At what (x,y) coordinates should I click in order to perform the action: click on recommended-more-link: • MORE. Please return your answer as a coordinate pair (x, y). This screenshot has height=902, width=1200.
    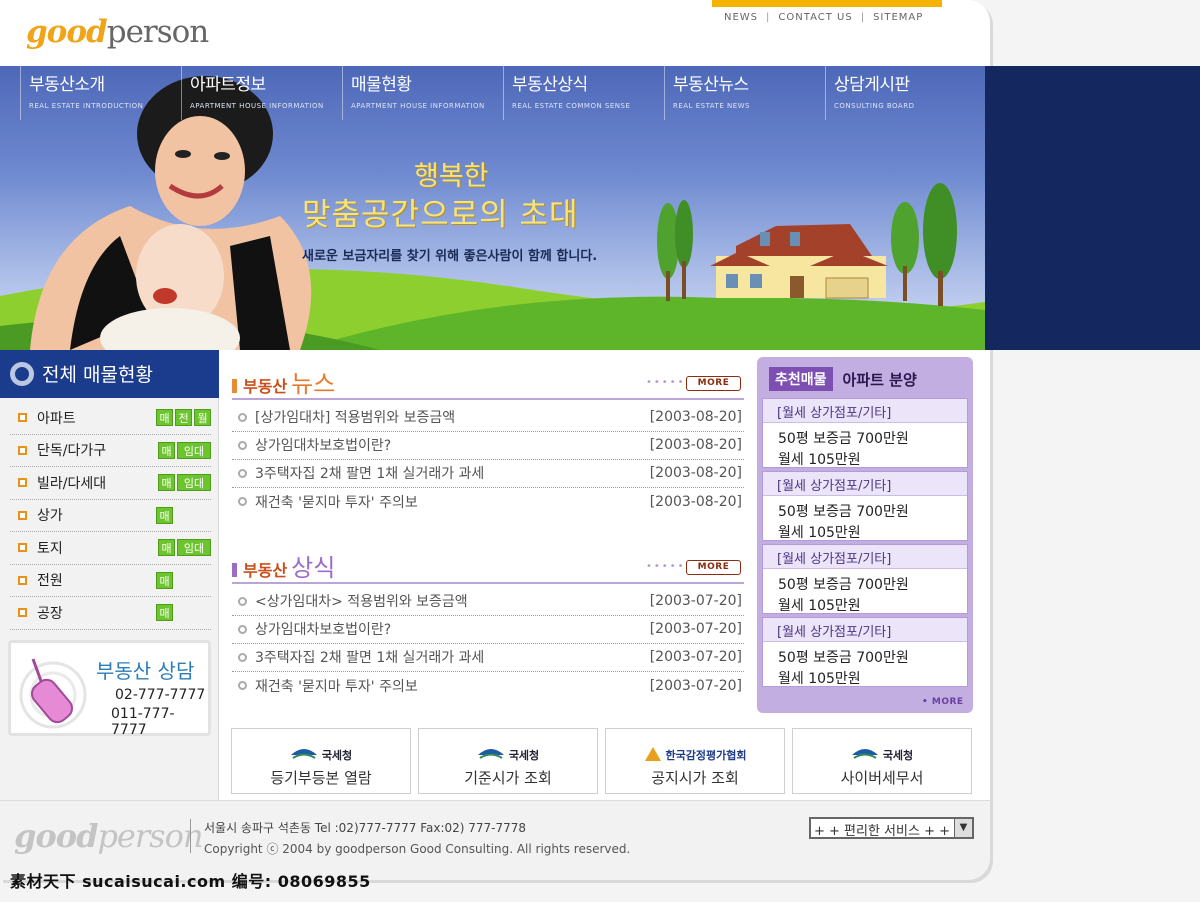
    Looking at the image, I should click on (943, 702).